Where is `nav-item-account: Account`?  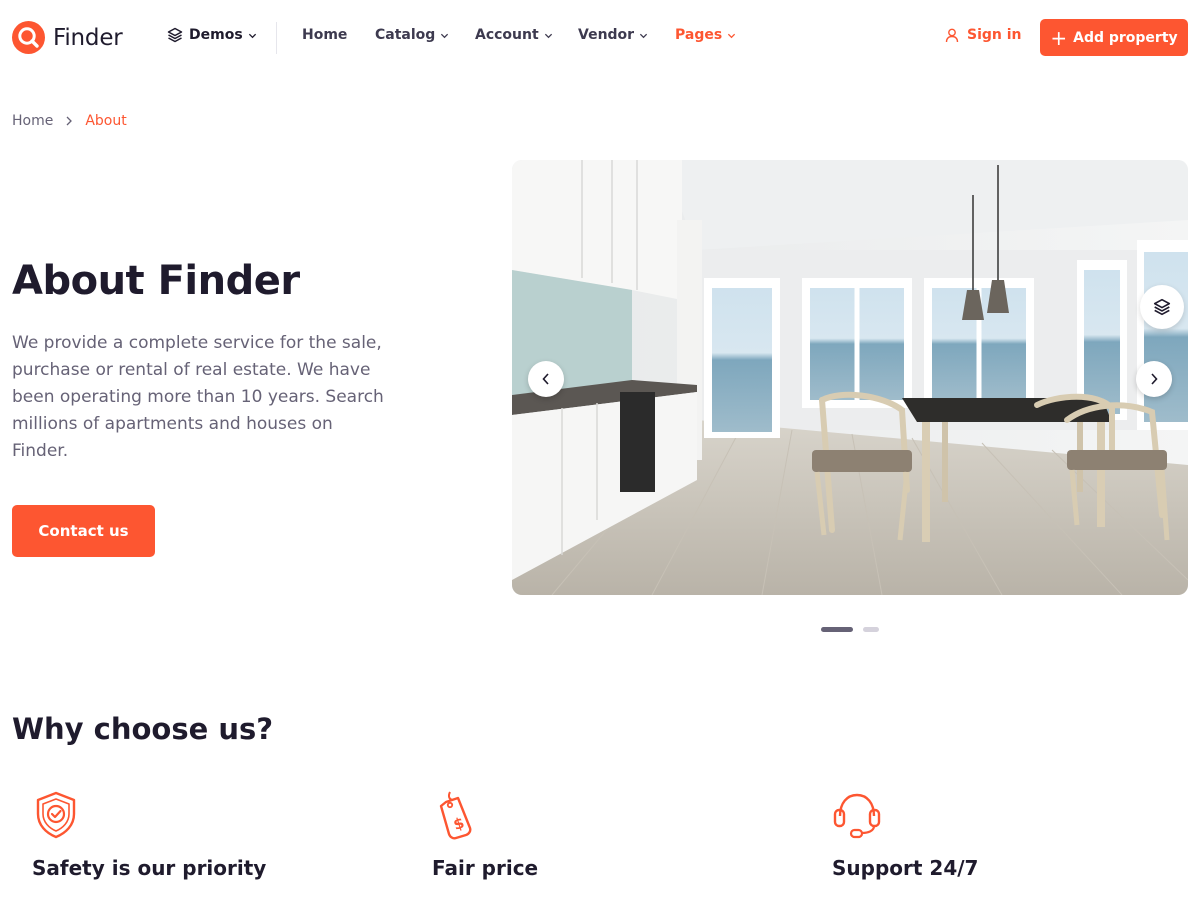 nav-item-account: Account is located at coordinates (514, 35).